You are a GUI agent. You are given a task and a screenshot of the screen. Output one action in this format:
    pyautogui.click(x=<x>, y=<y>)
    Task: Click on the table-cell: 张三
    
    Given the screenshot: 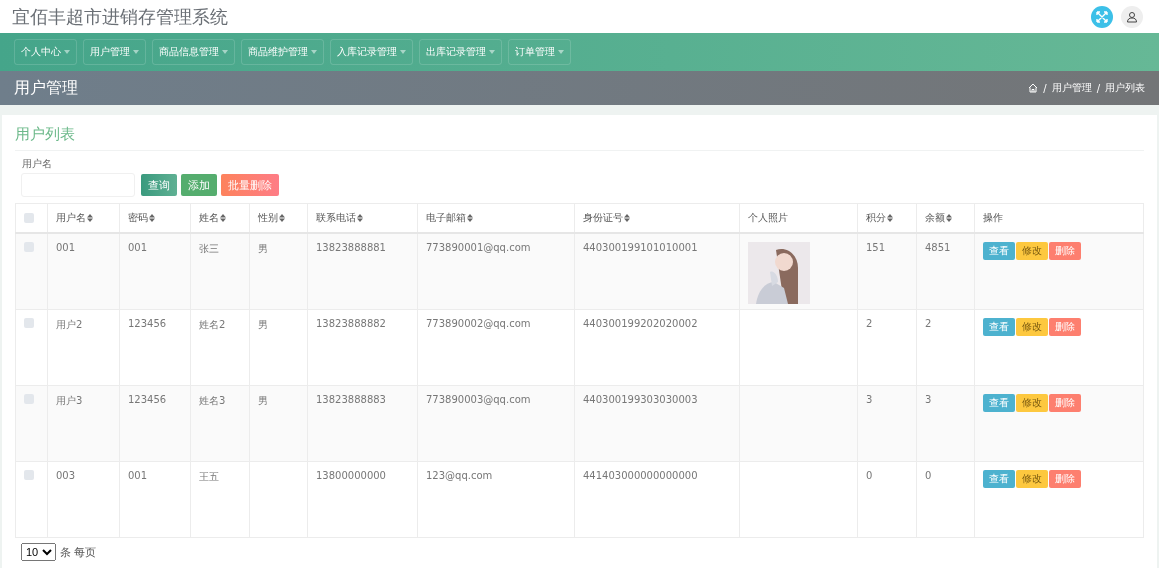 What is the action you would take?
    pyautogui.click(x=209, y=248)
    